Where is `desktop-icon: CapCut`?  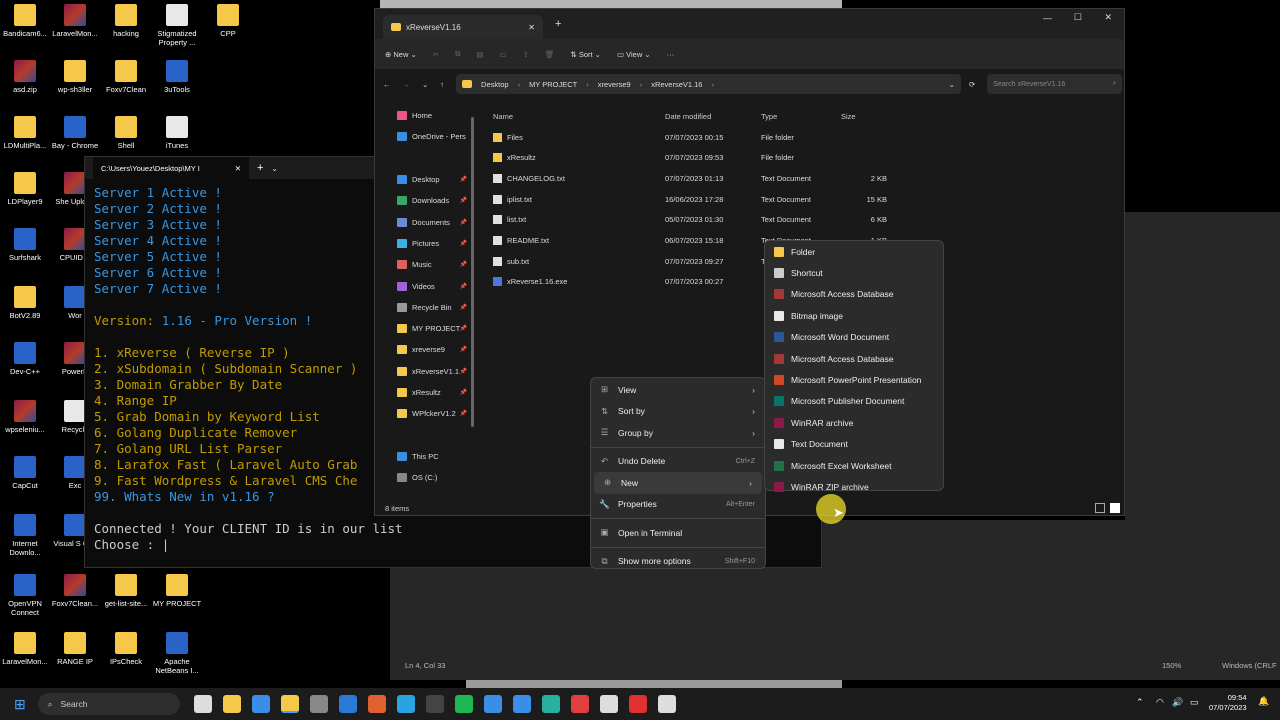 desktop-icon: CapCut is located at coordinates (25, 473).